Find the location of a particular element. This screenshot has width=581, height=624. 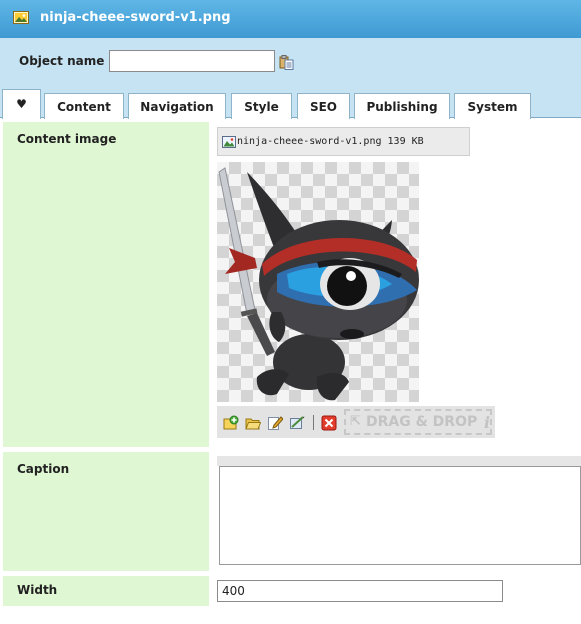

tab-system: System is located at coordinates (492, 106).